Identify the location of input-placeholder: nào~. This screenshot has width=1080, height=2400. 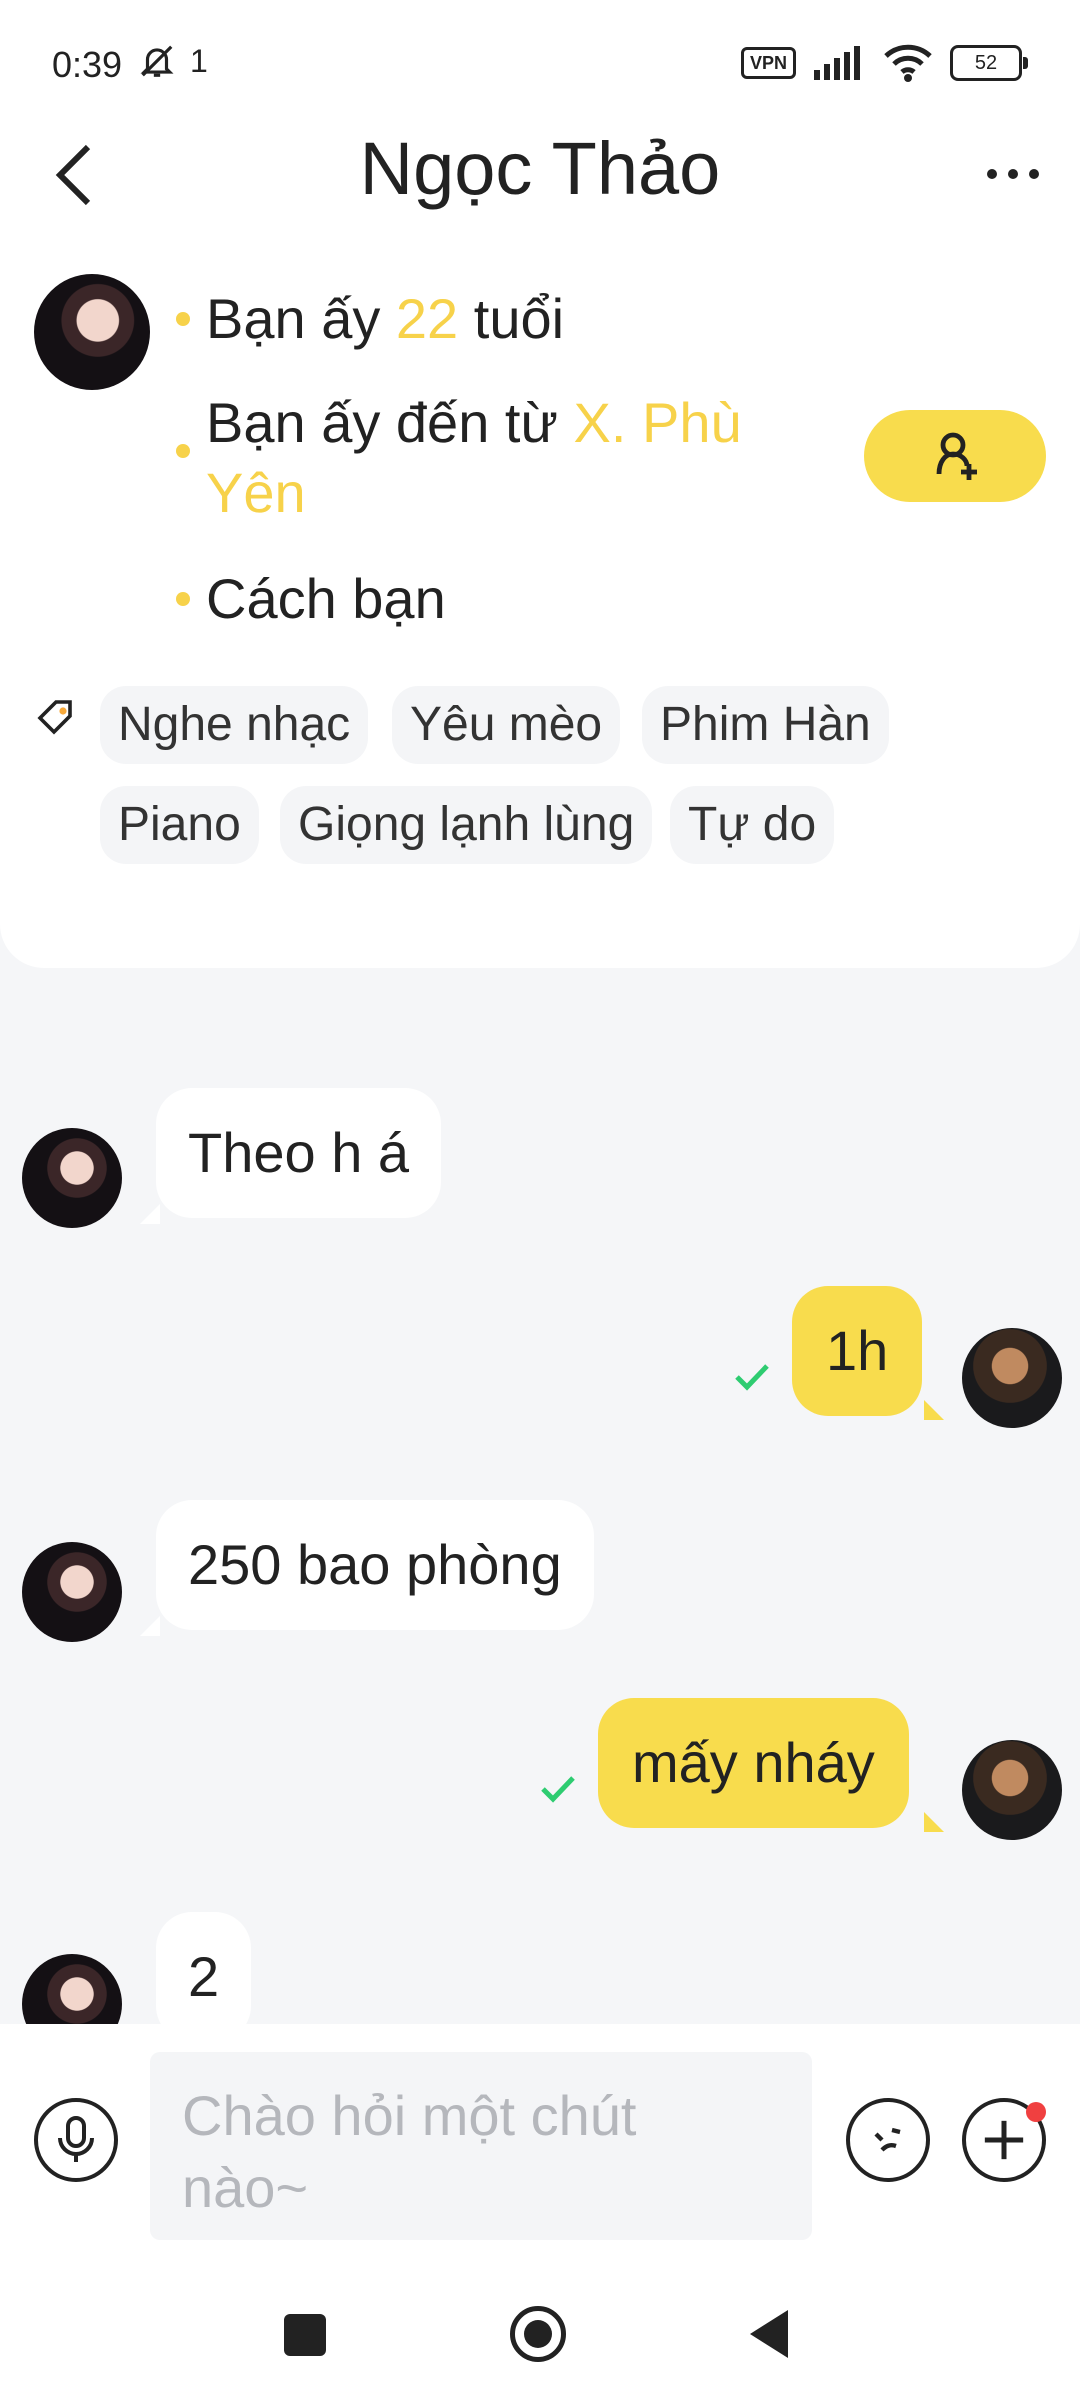
(245, 2187).